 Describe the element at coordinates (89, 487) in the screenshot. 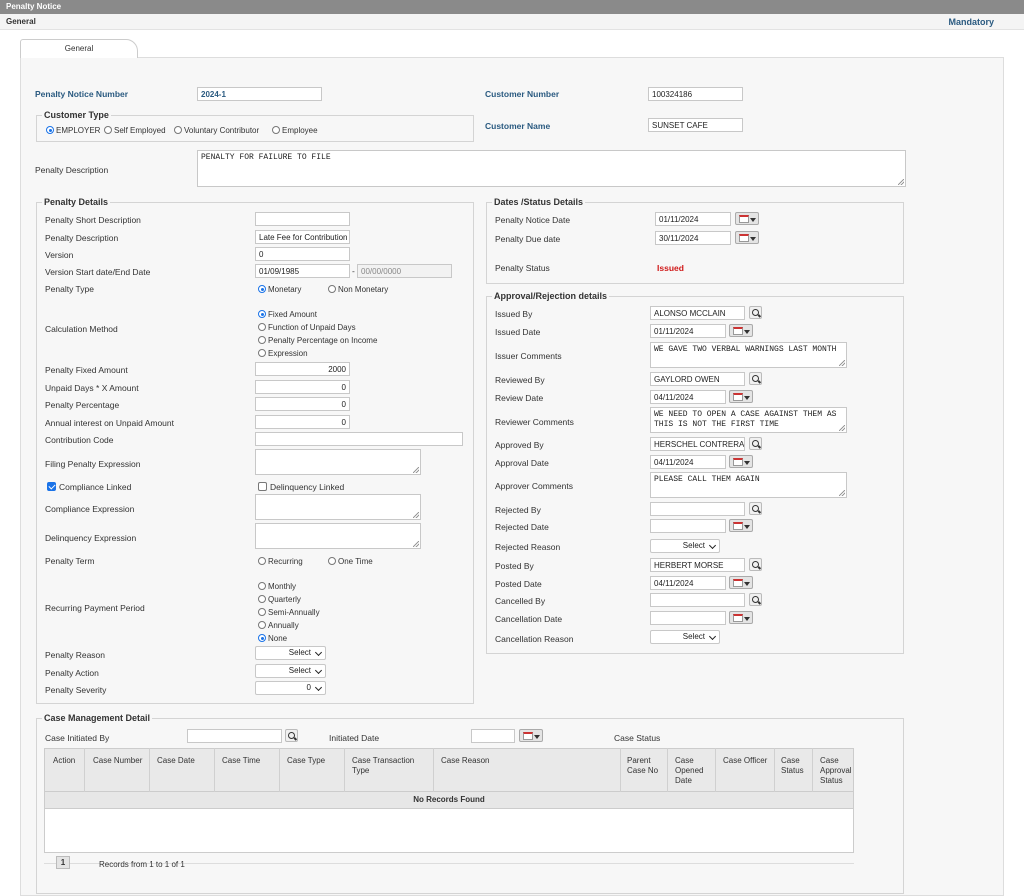

I see `compliance-linked-checkbox: Compliance Linked` at that location.